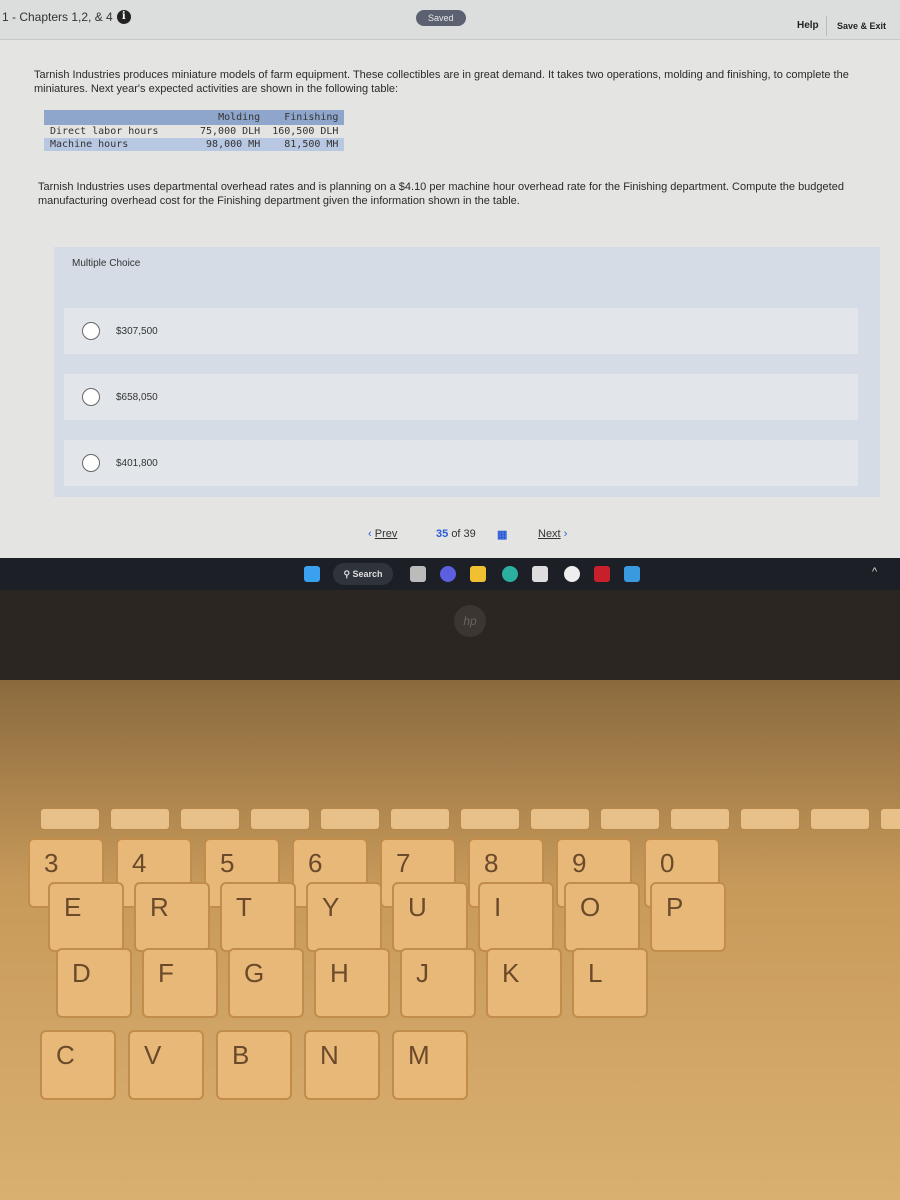 This screenshot has width=900, height=1200. I want to click on key-j: J, so click(438, 983).